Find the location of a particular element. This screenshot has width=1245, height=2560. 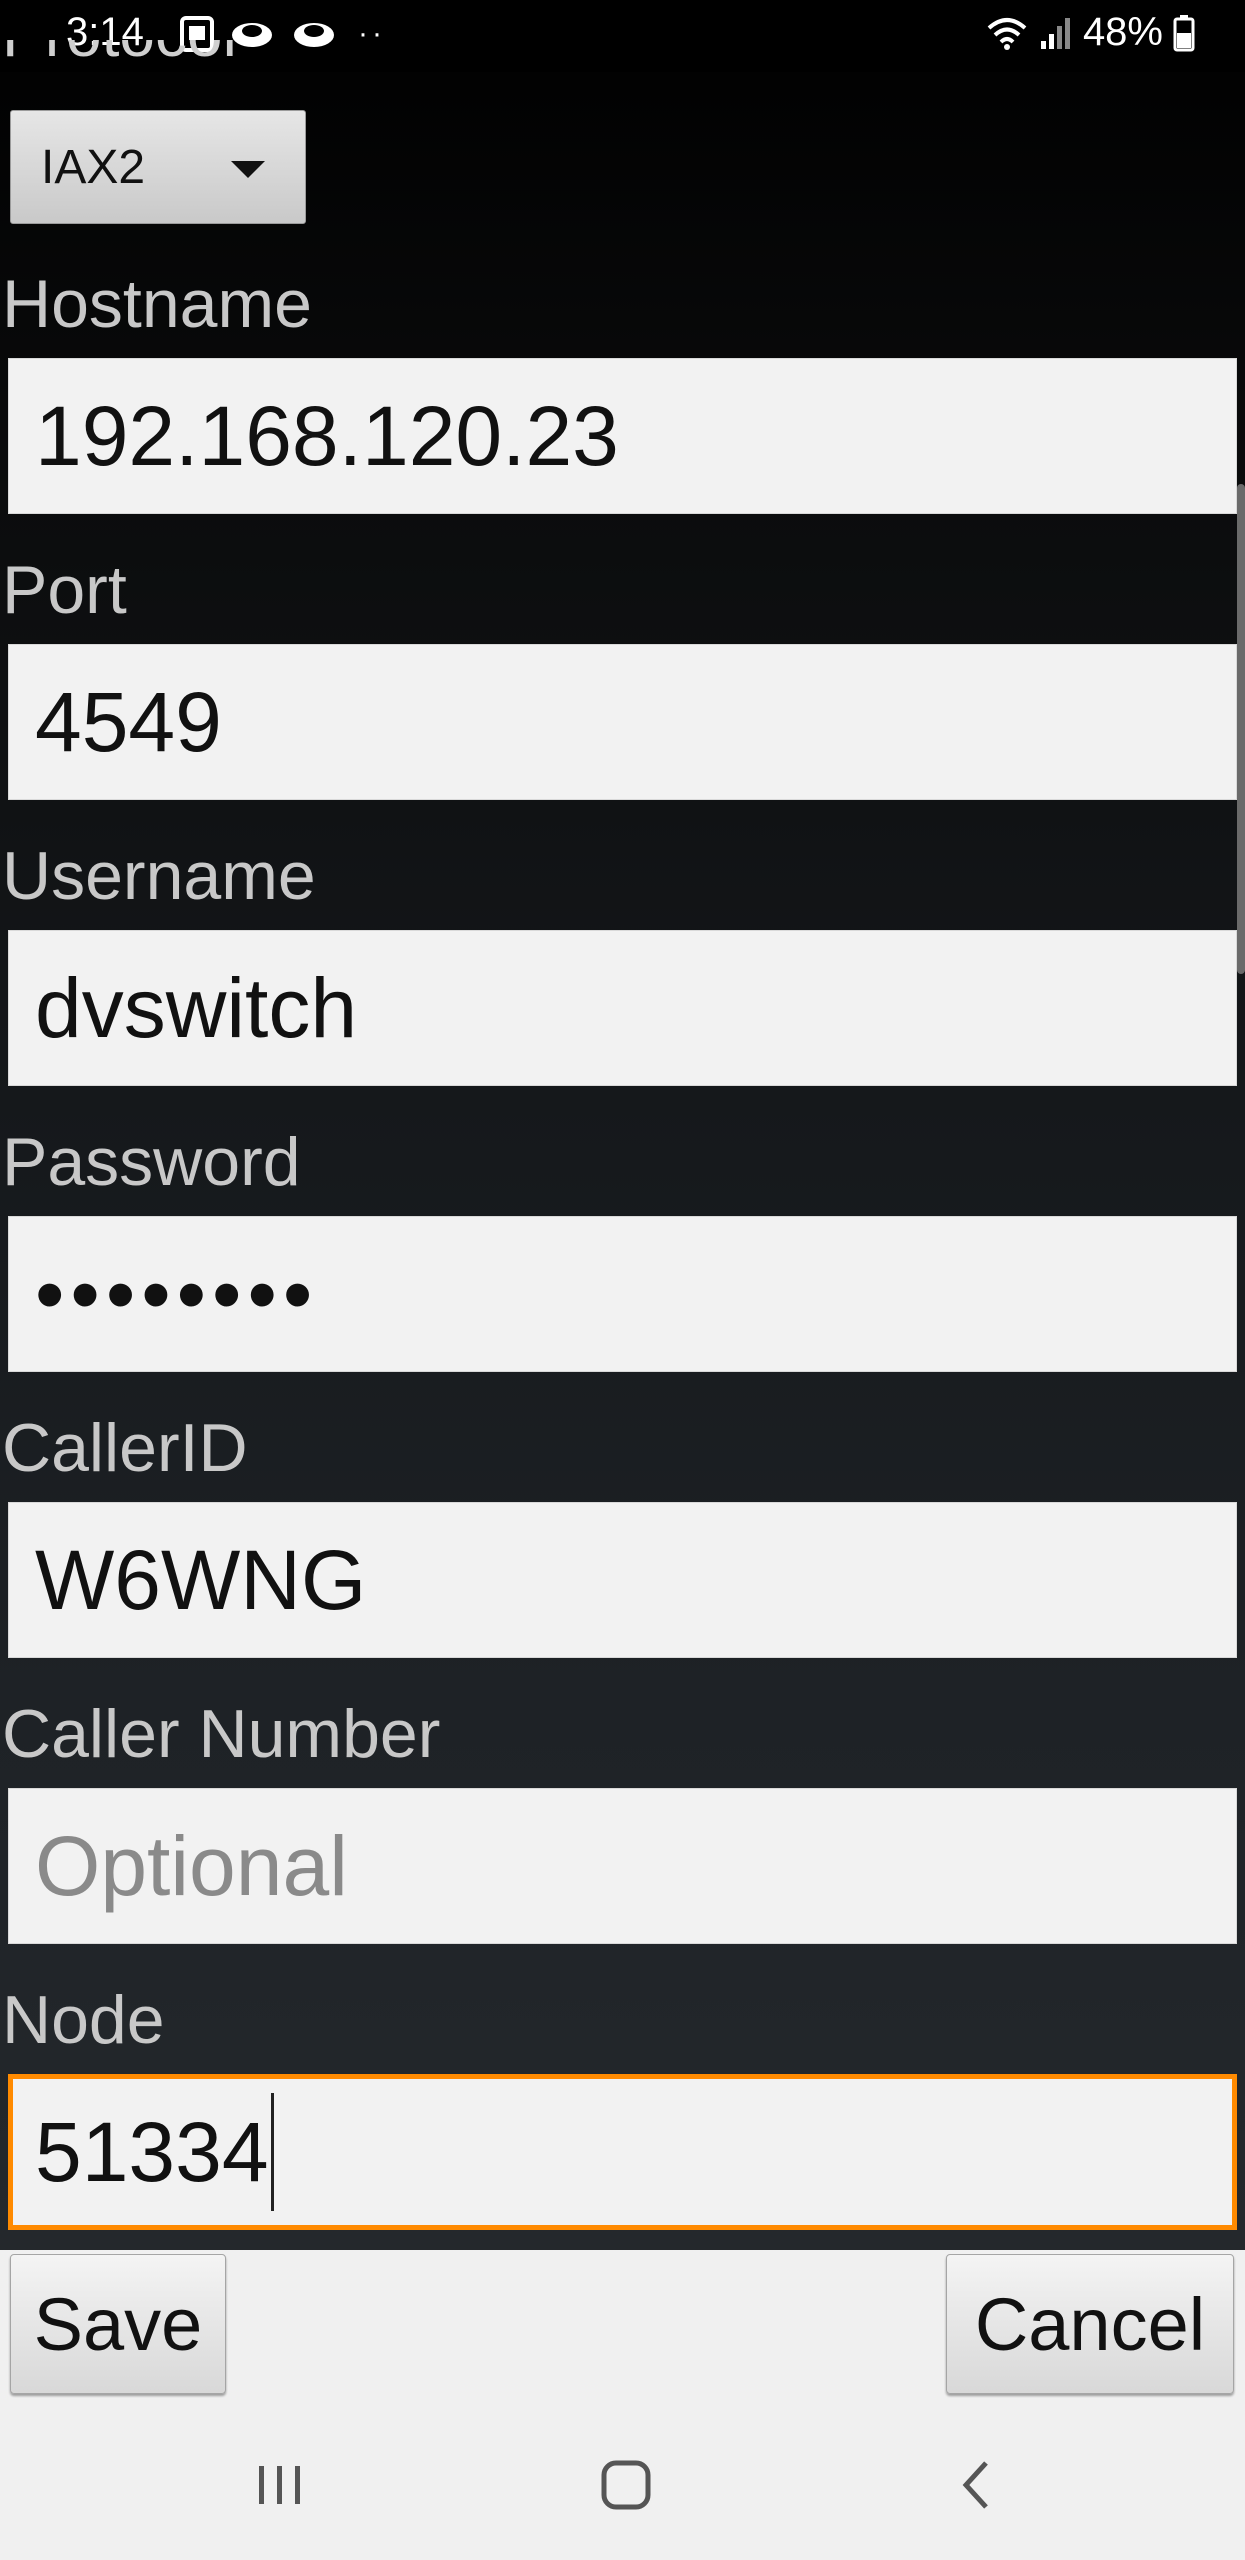

protocol-select: IAX2 is located at coordinates (158, 167).